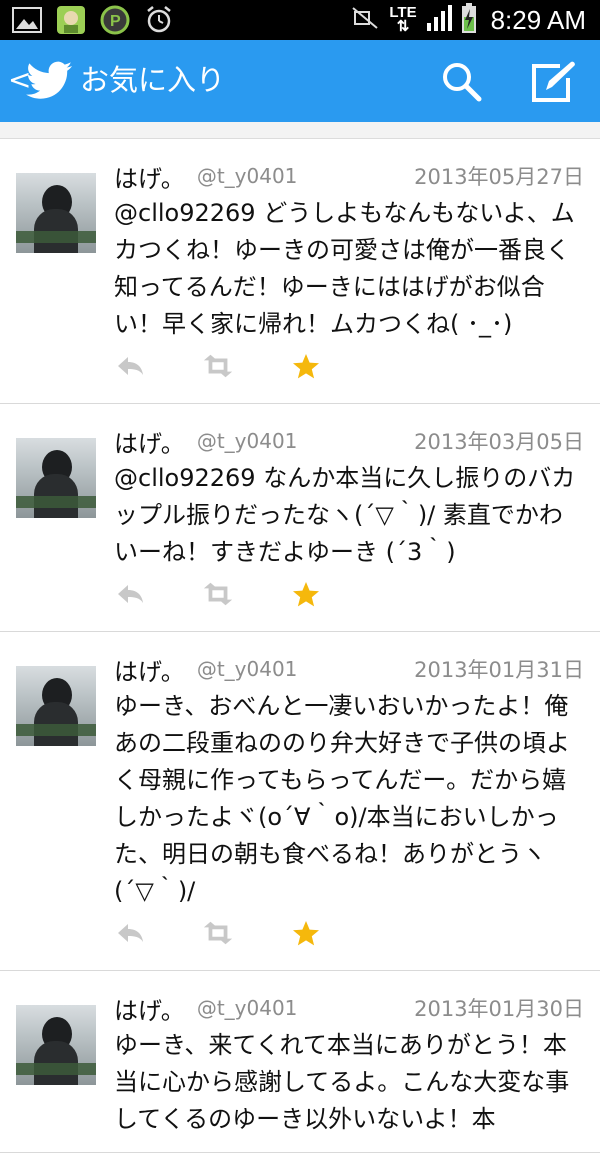 The image size is (600, 1153). Describe the element at coordinates (300, 130) in the screenshot. I see `timeline-gap` at that location.